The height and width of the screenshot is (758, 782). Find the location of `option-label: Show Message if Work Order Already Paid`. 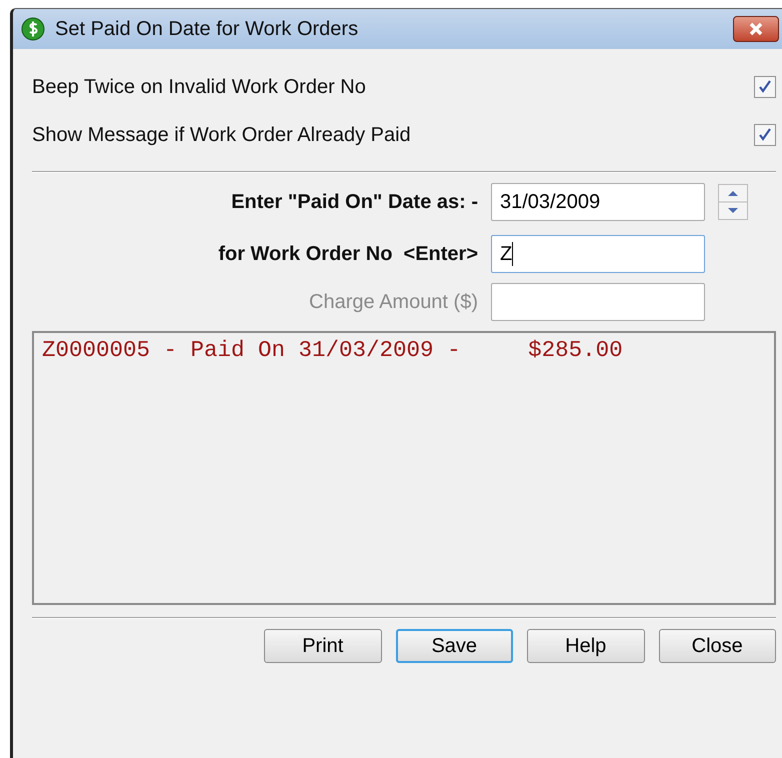

option-label: Show Message if Work Order Already Paid is located at coordinates (221, 135).